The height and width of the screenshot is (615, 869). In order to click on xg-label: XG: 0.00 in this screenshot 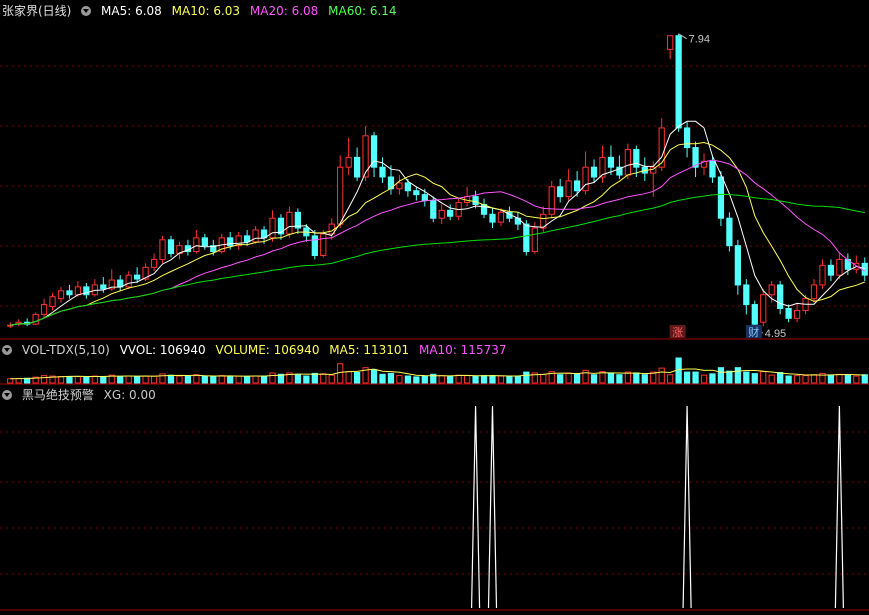, I will do `click(129, 395)`.